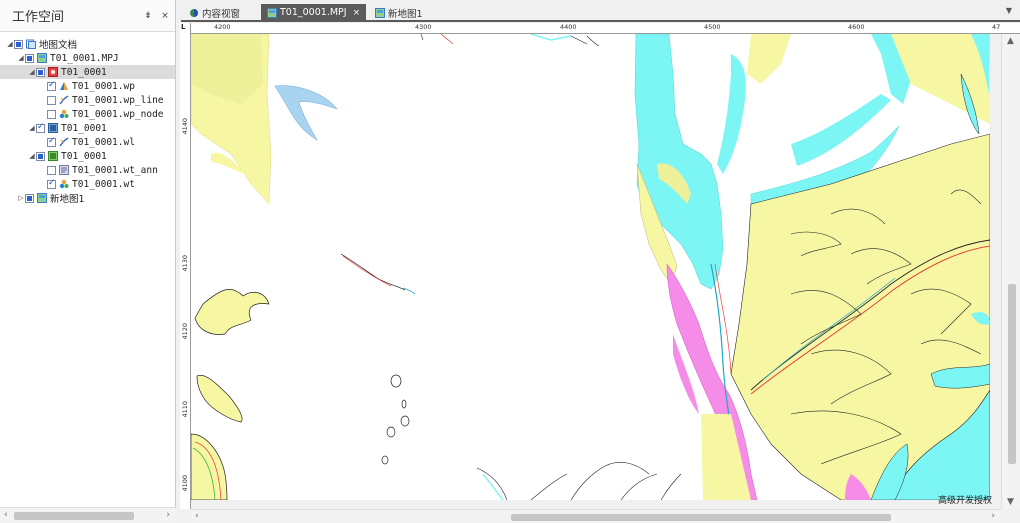 This screenshot has width=1020, height=523. I want to click on ruler-label: 4600, so click(856, 27).